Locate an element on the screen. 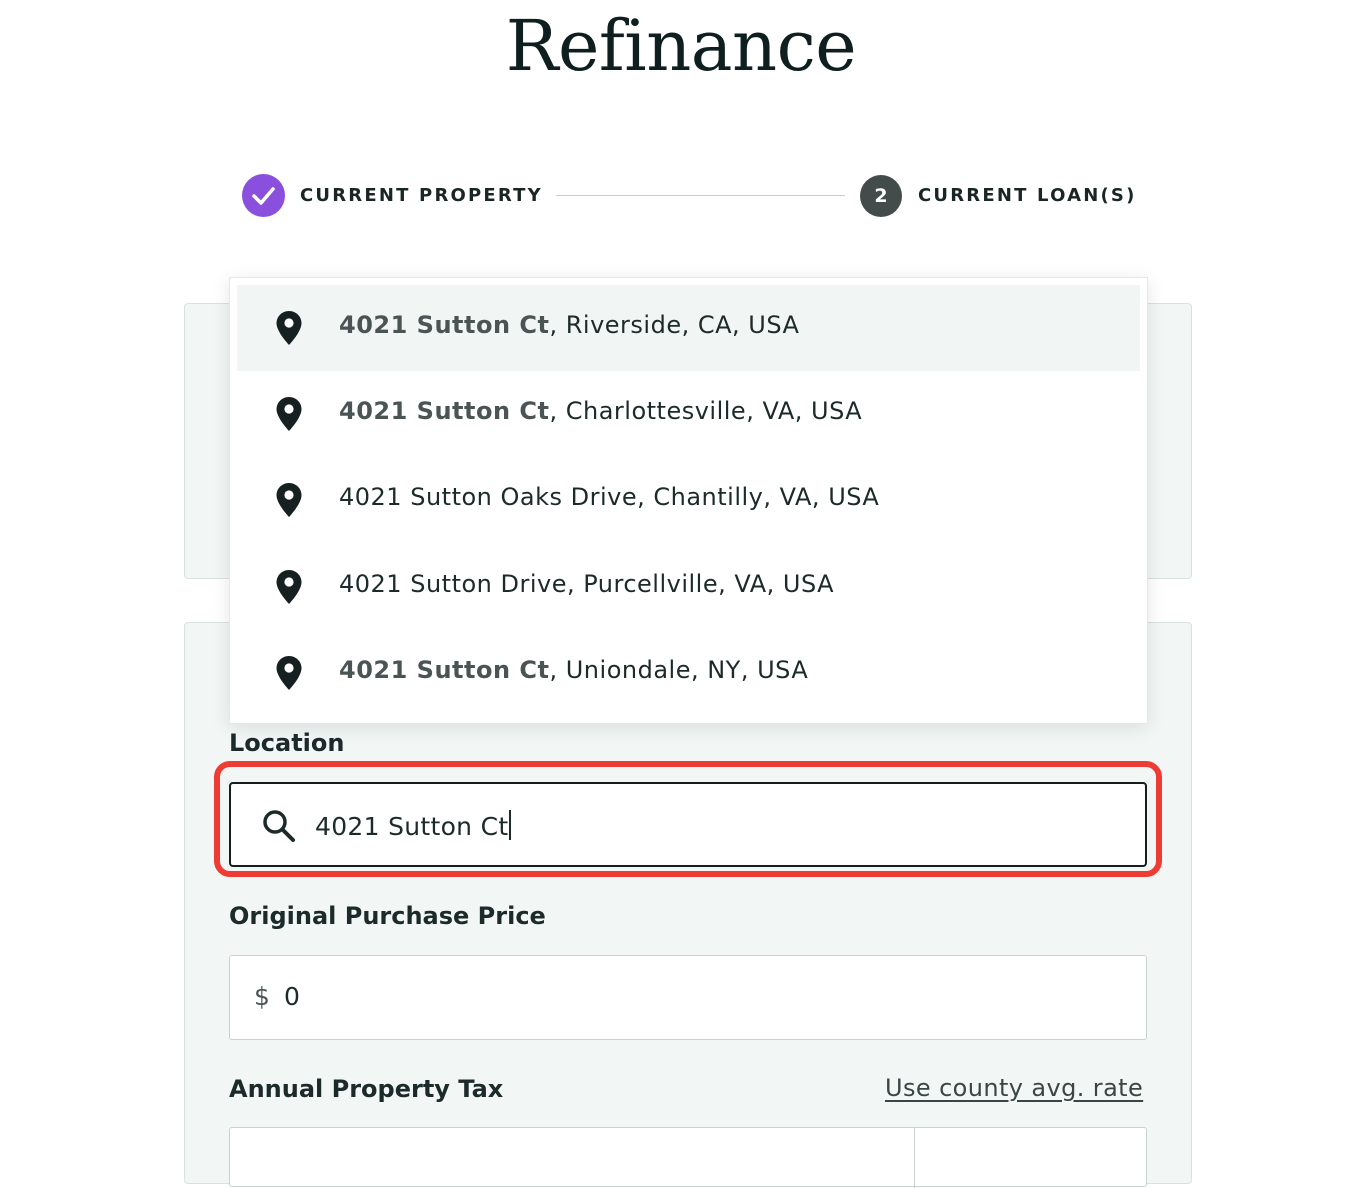 The height and width of the screenshot is (1188, 1362). location-label: Location is located at coordinates (287, 743).